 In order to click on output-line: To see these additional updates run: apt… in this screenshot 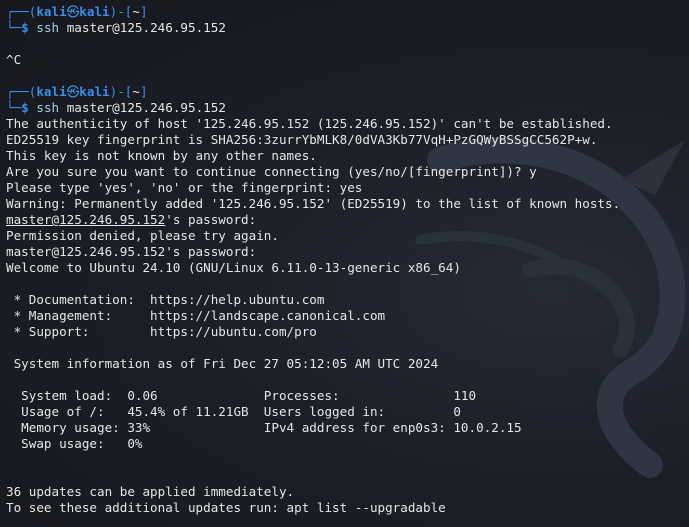, I will do `click(226, 507)`.